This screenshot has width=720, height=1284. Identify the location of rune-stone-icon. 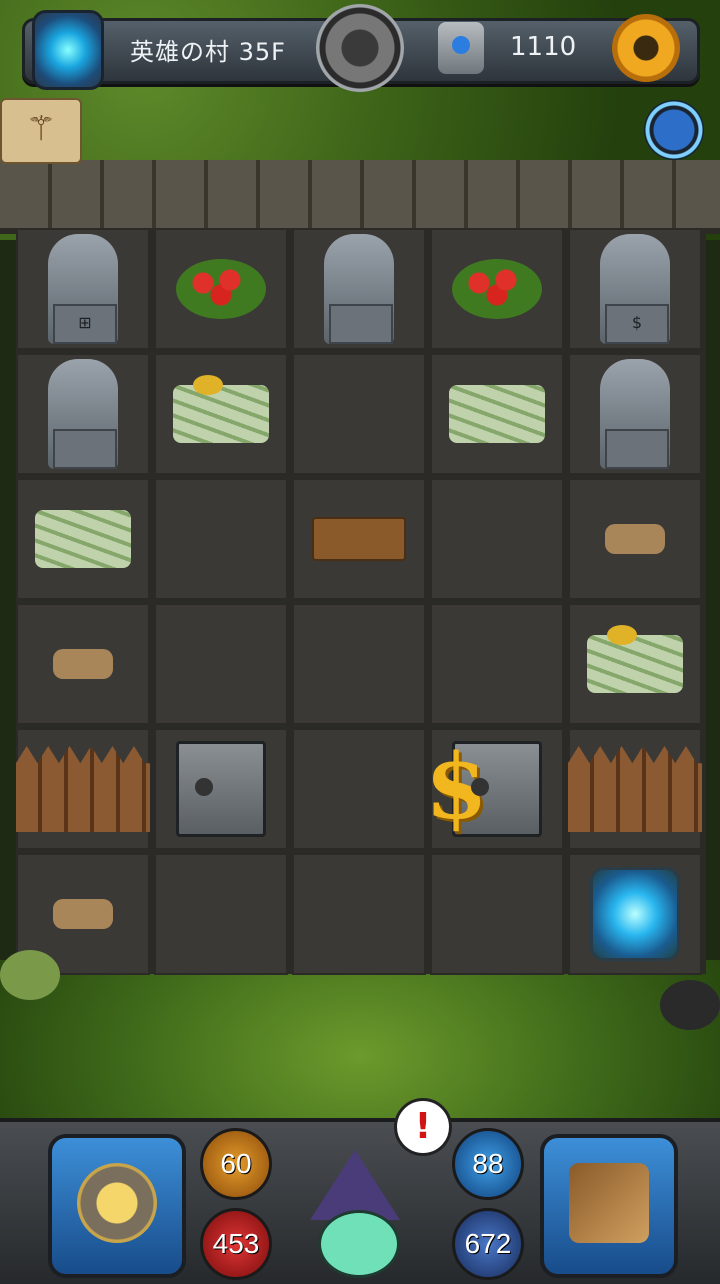
(461, 48).